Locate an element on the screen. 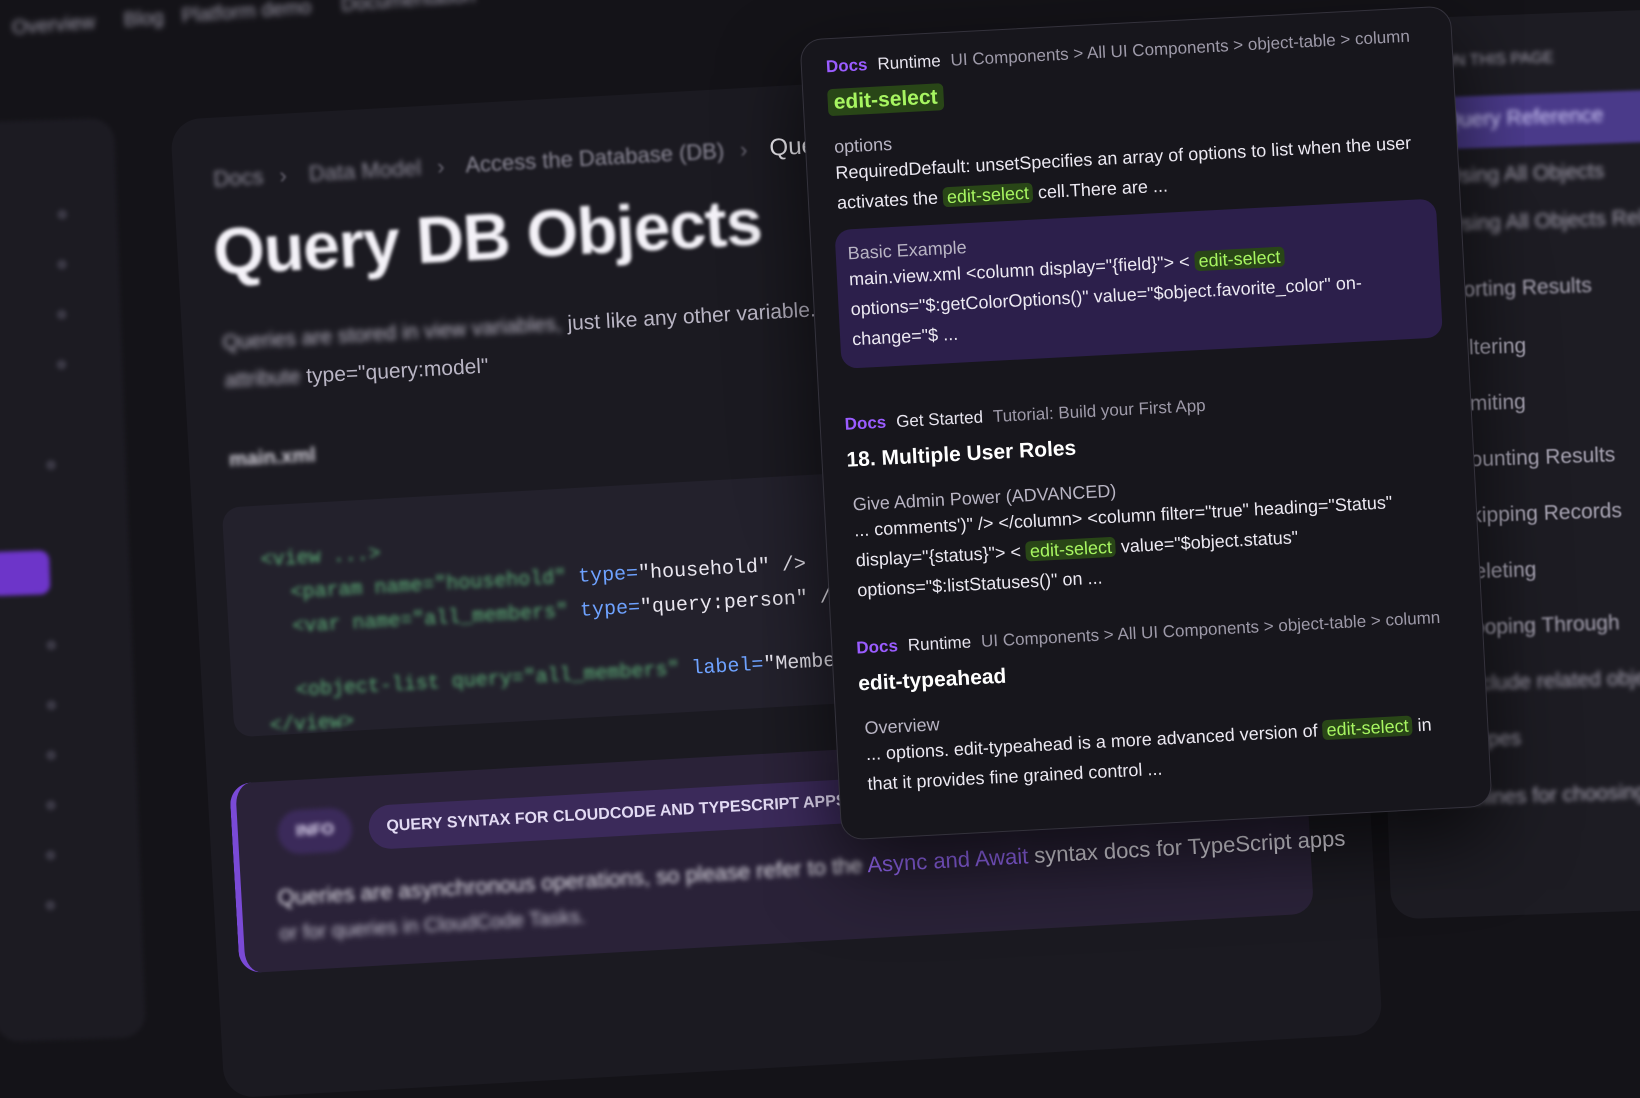  breadcrumb-access-db: Access the Database (DB) is located at coordinates (595, 157).